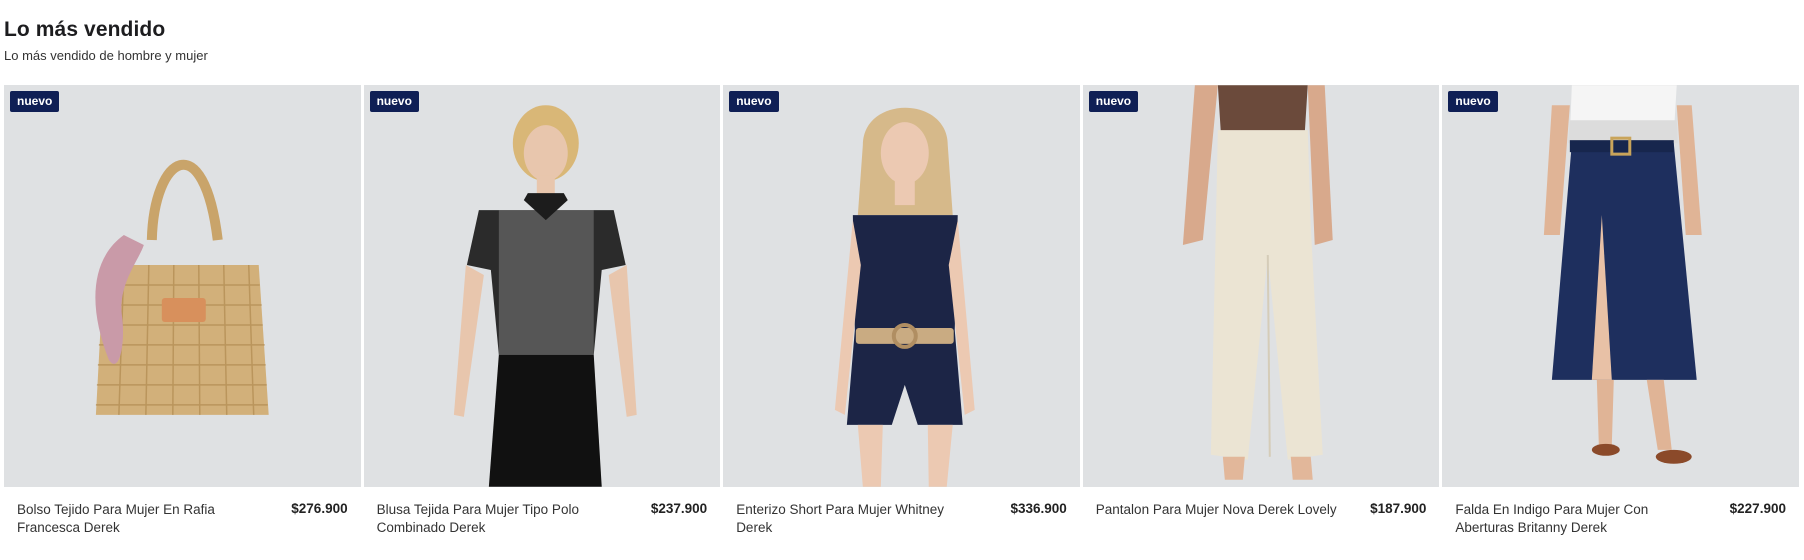  I want to click on product-name: Pantalon Para Mujer Nova Derek Lovely, so click(1218, 510).